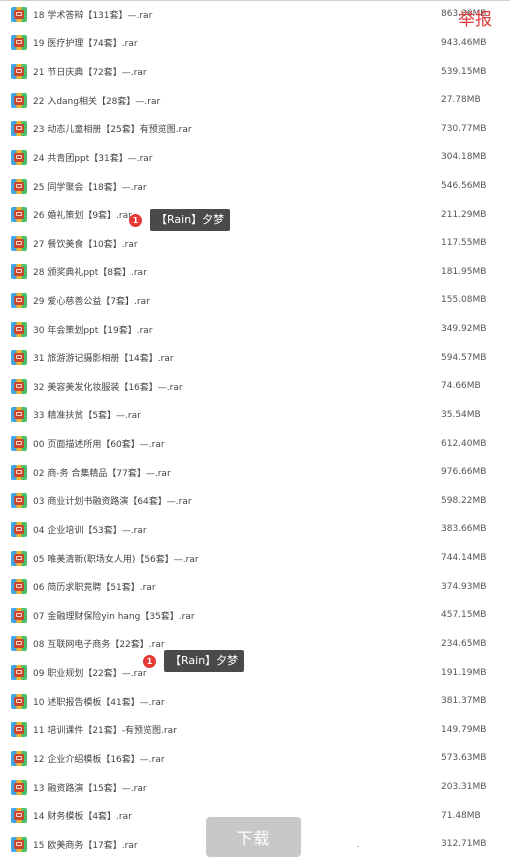 The width and height of the screenshot is (510, 859). Describe the element at coordinates (85, 44) in the screenshot. I see `file-name: 19 医疗护理【74套】.rar` at that location.